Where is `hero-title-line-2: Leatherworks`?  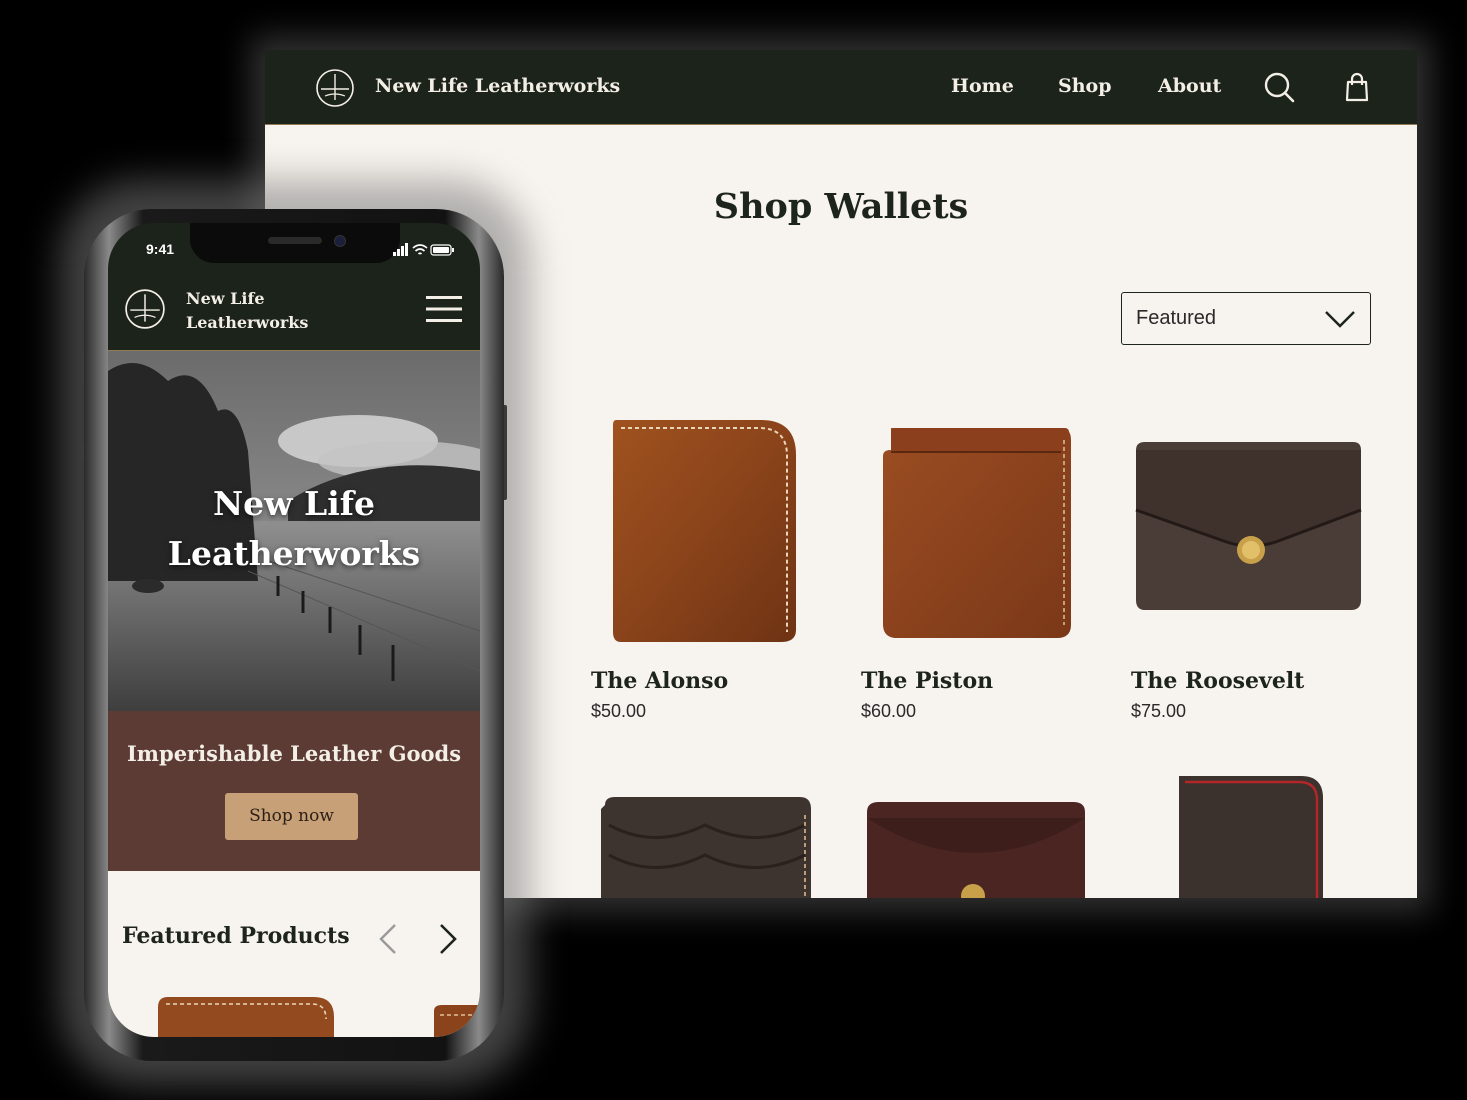 hero-title-line-2: Leatherworks is located at coordinates (294, 553).